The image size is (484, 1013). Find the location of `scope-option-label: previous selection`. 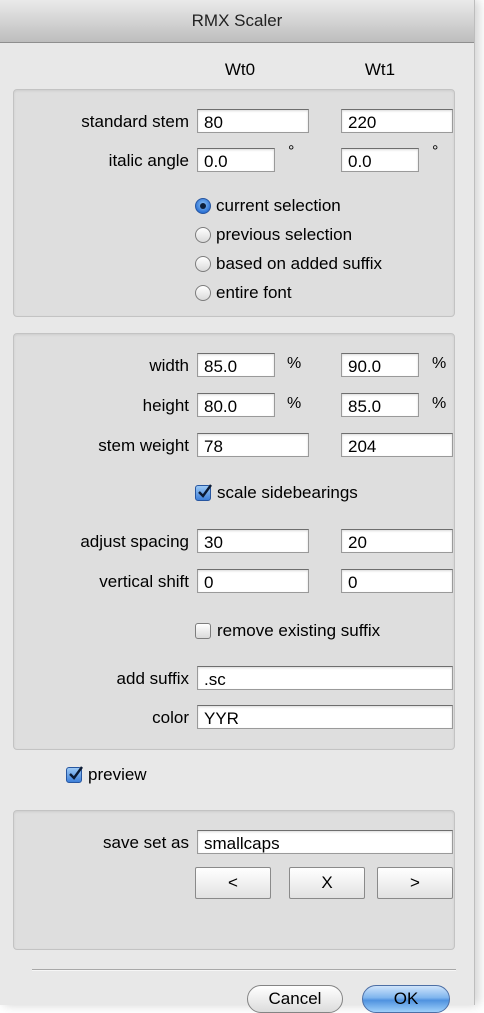

scope-option-label: previous selection is located at coordinates (284, 234).